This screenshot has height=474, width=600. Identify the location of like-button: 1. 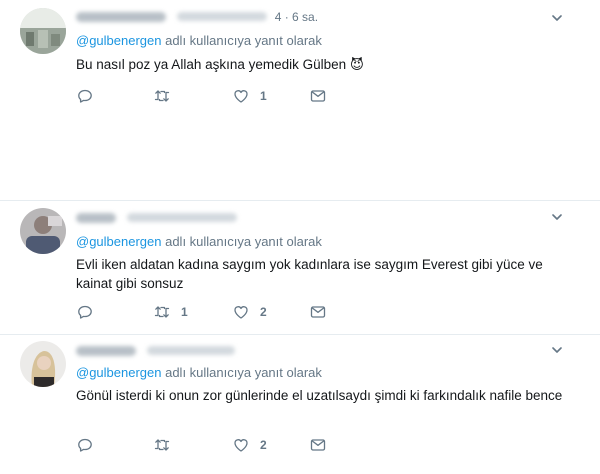
(249, 96).